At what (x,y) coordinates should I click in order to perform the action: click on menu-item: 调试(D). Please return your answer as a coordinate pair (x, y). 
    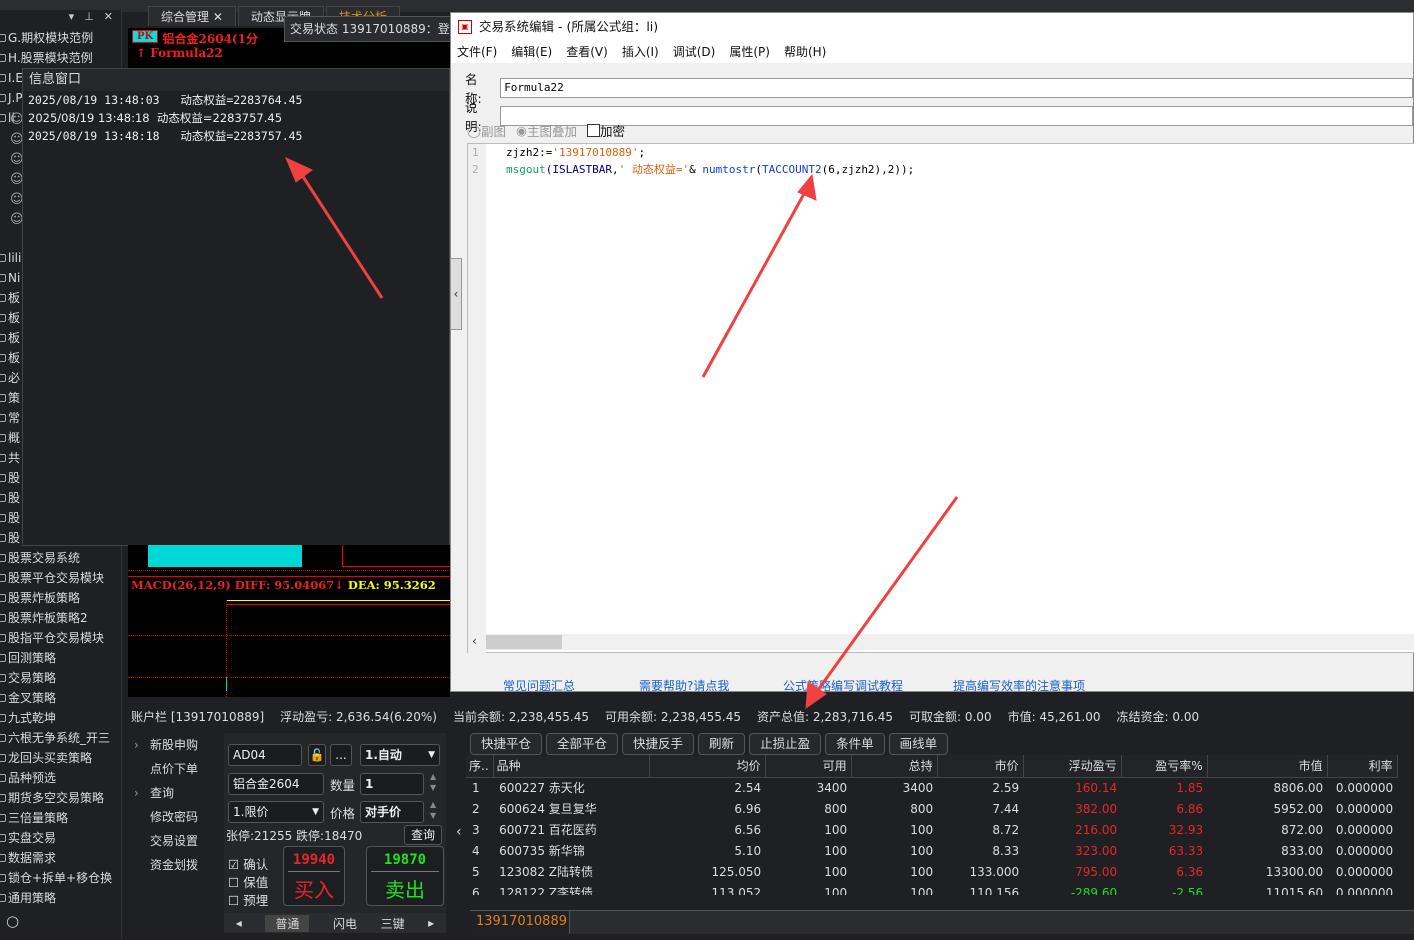
    Looking at the image, I should click on (694, 52).